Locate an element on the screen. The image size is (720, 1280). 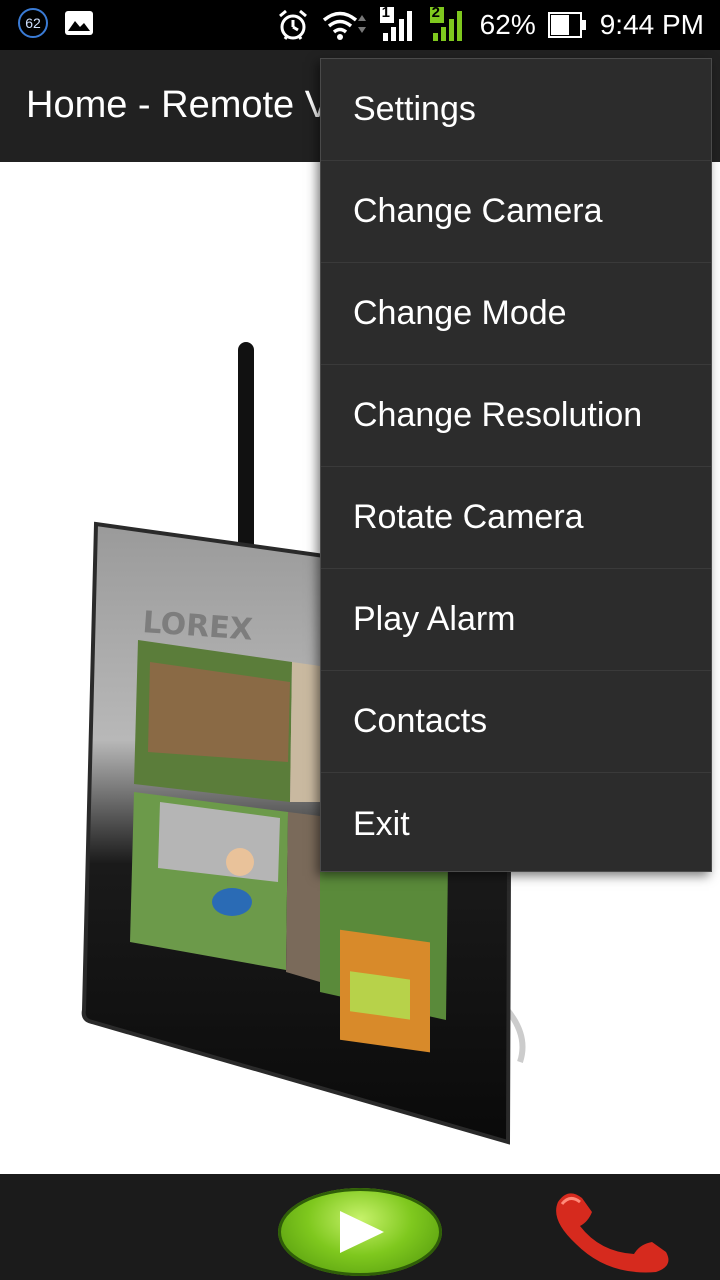
image-icon is located at coordinates (79, 23).